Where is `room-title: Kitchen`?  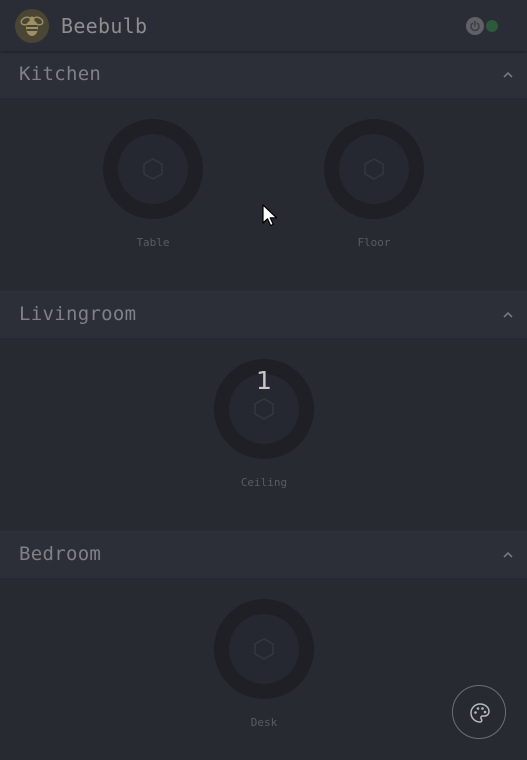 room-title: Kitchen is located at coordinates (60, 74).